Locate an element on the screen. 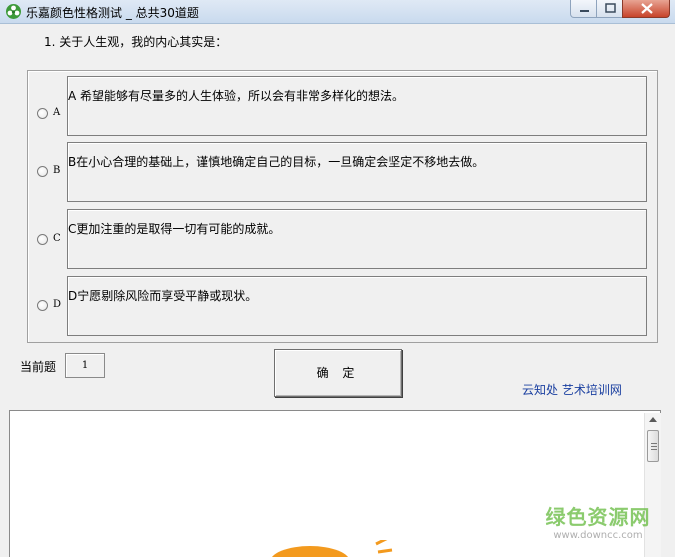 Image resolution: width=675 pixels, height=557 pixels. confirm-button: 确 定 is located at coordinates (338, 373).